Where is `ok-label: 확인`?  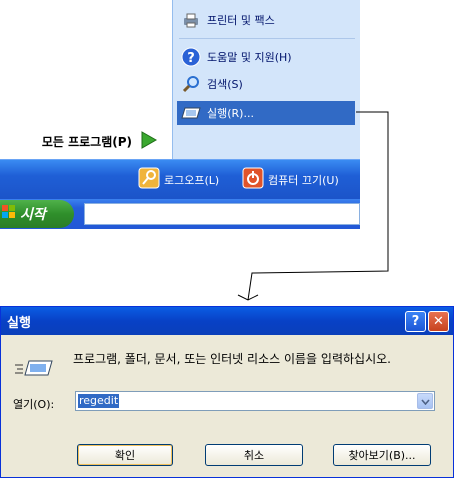 ok-label: 확인 is located at coordinates (125, 455).